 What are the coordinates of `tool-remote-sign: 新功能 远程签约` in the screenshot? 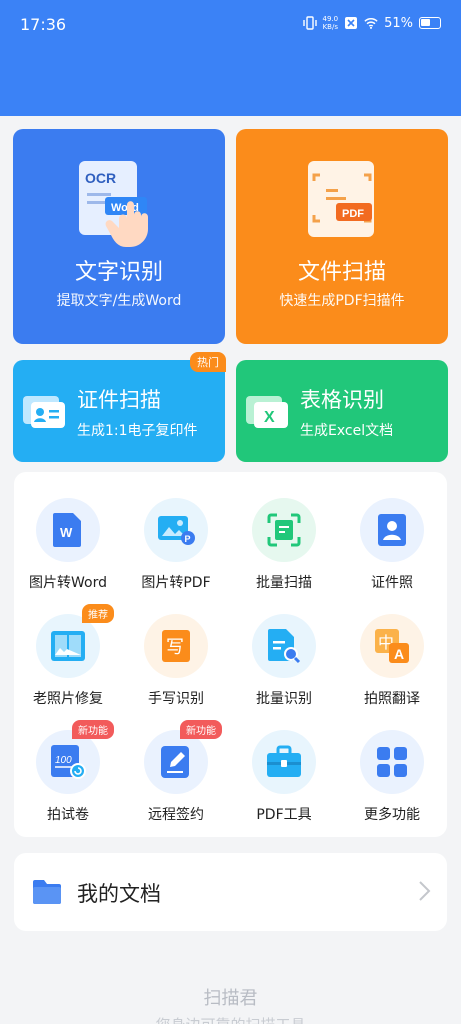 It's located at (176, 772).